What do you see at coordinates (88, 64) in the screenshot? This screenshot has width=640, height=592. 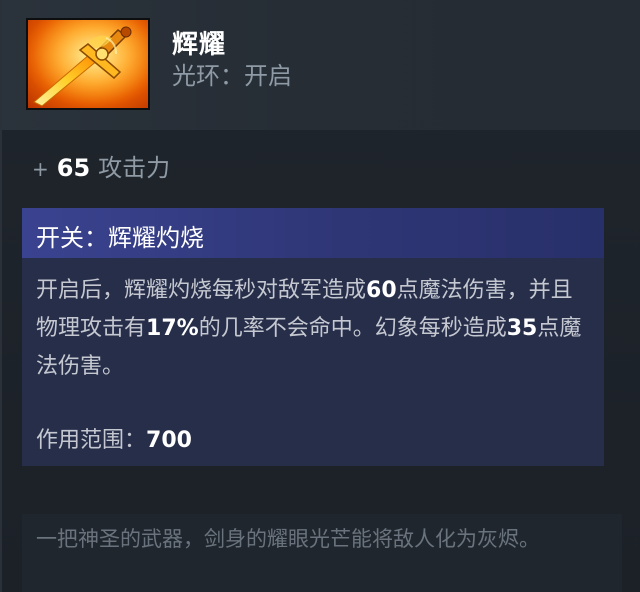 I see `radiance-sword-icon` at bounding box center [88, 64].